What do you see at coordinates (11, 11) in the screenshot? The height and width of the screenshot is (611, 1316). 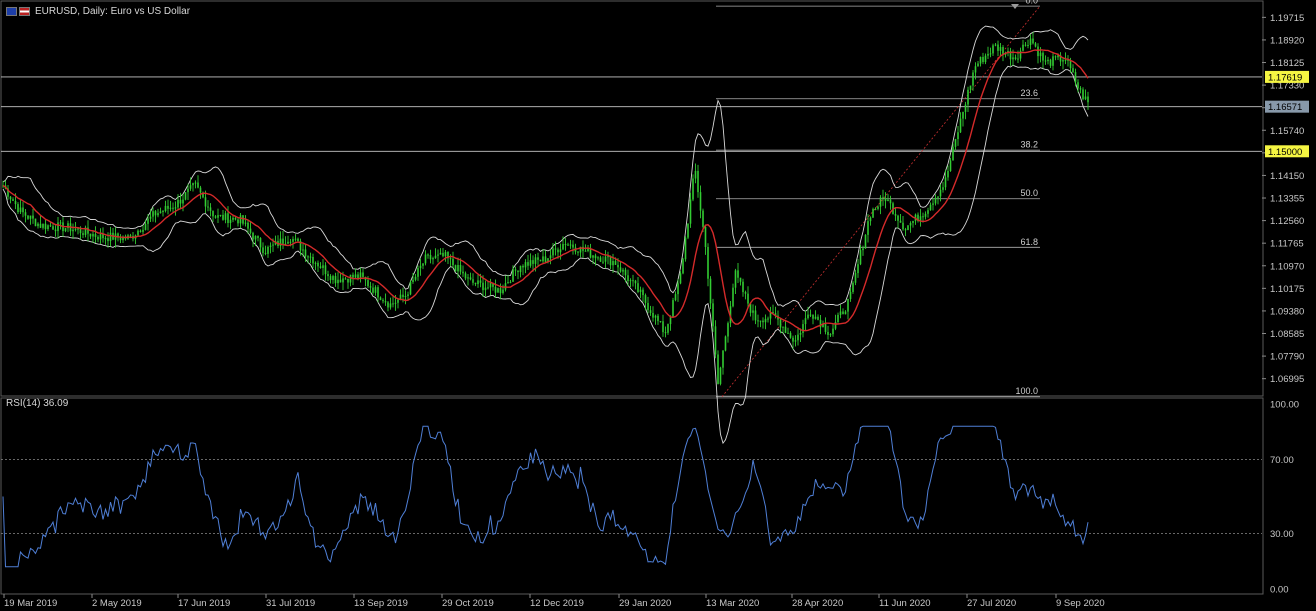 I see `eu-flag-icon` at bounding box center [11, 11].